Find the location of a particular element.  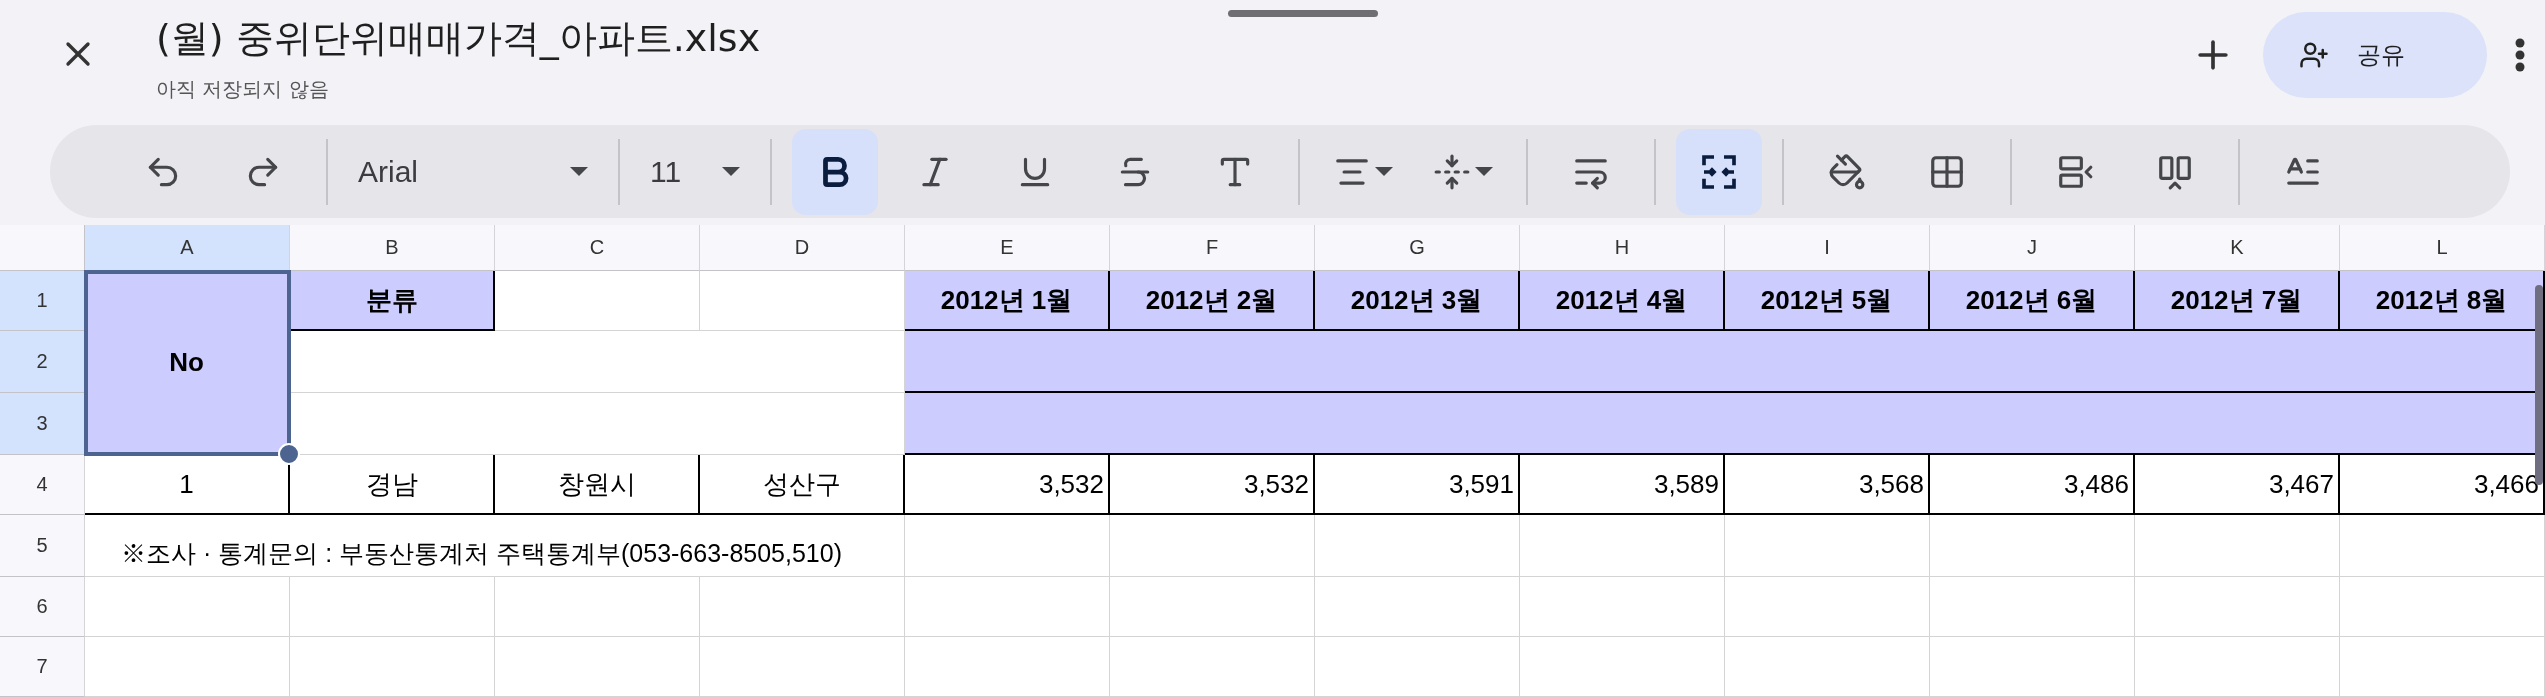

row-header: 2 is located at coordinates (42, 362).